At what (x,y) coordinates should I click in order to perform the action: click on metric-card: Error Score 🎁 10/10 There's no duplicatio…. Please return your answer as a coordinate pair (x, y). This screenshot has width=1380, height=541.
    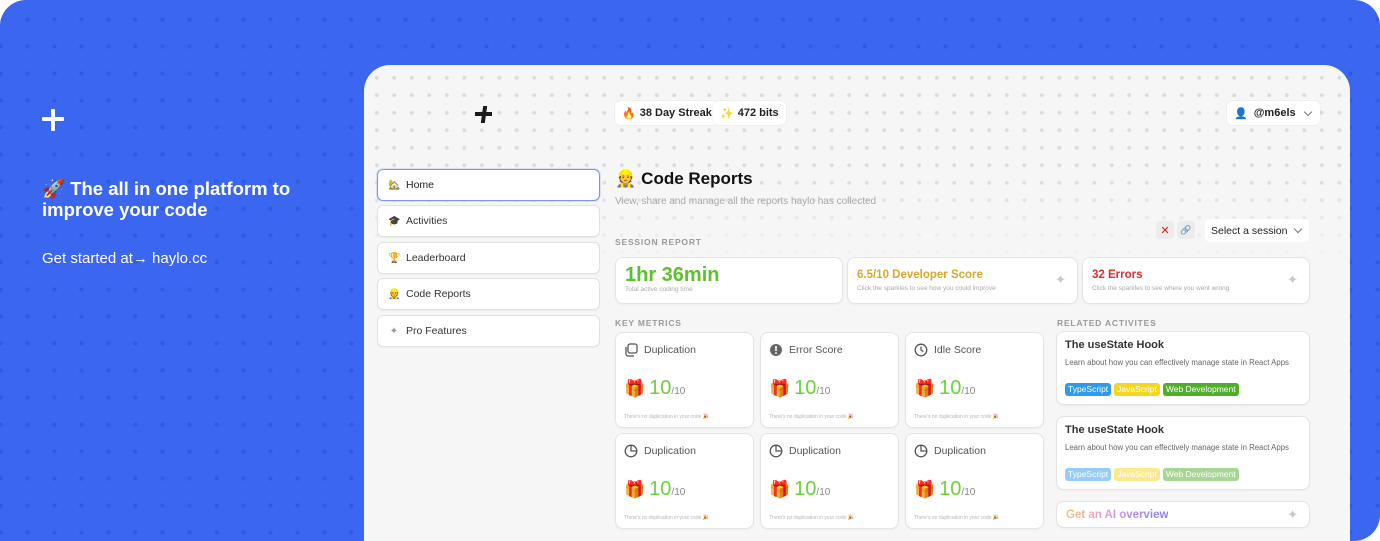
    Looking at the image, I should click on (829, 380).